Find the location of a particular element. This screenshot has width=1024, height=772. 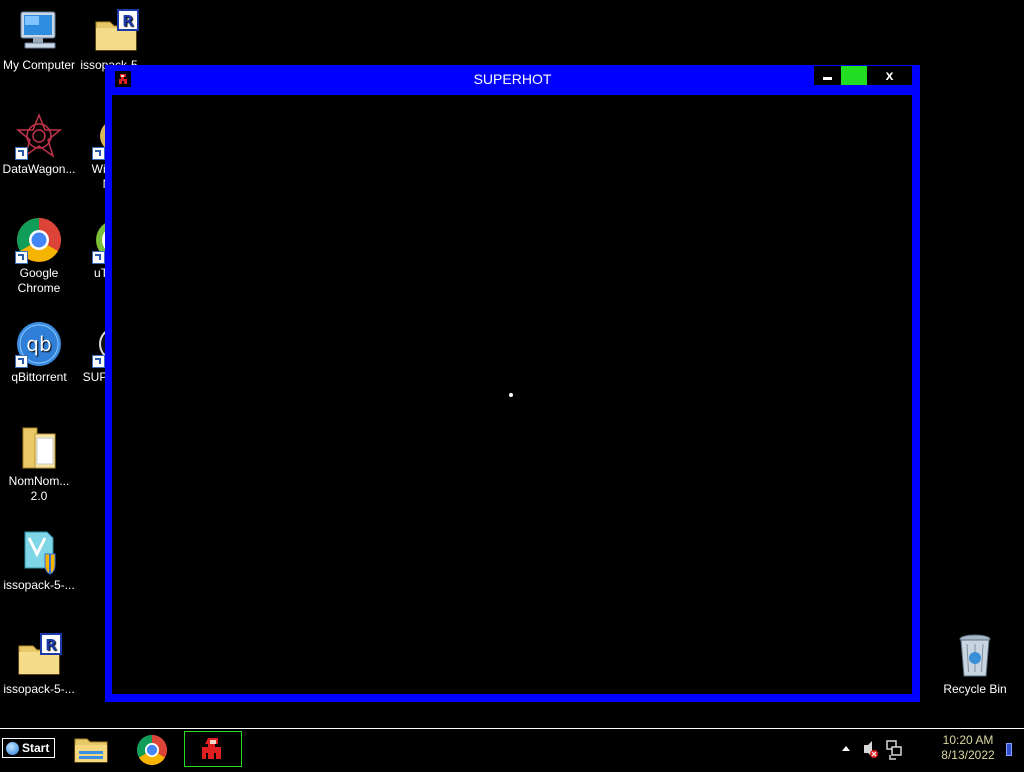

desktop-icon-label: NomNom... 2.0 is located at coordinates (39, 488).